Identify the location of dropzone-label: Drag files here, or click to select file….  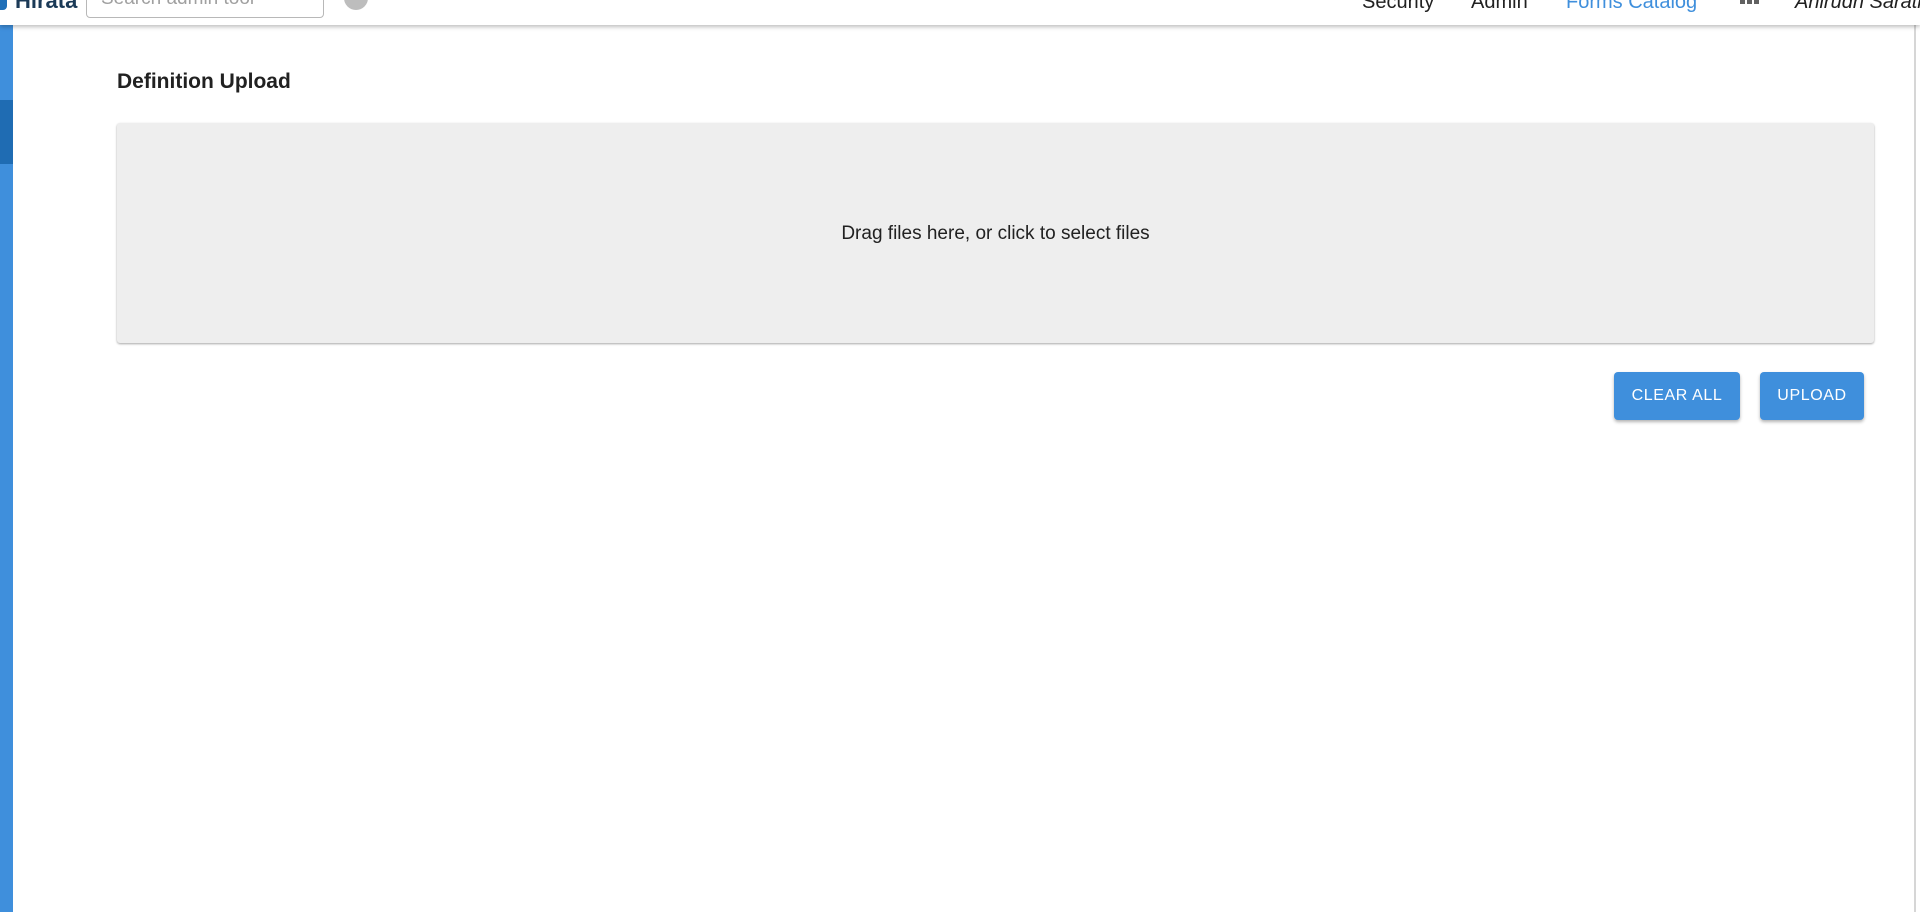
(995, 233).